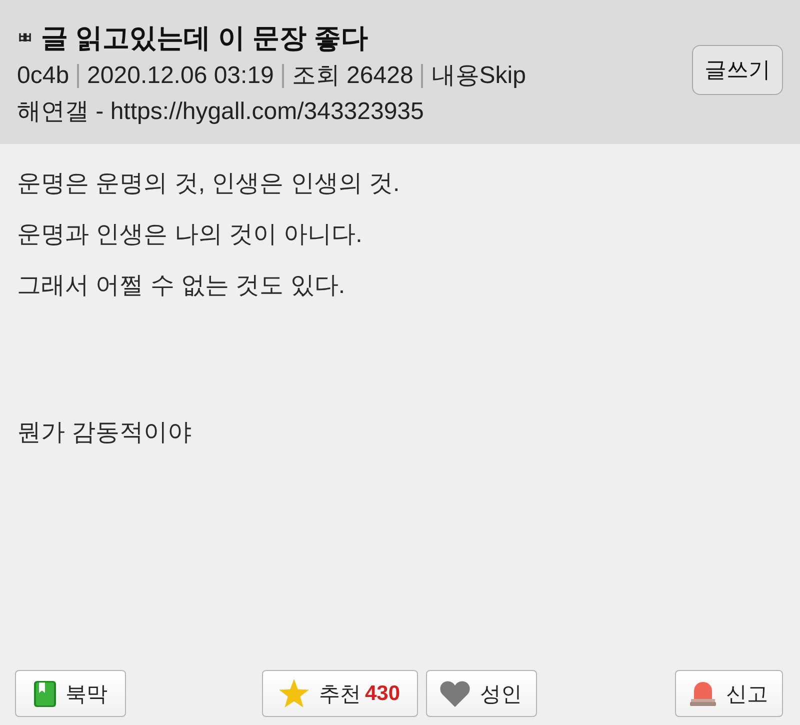  What do you see at coordinates (43, 76) in the screenshot?
I see `post-meta: 0c4b` at bounding box center [43, 76].